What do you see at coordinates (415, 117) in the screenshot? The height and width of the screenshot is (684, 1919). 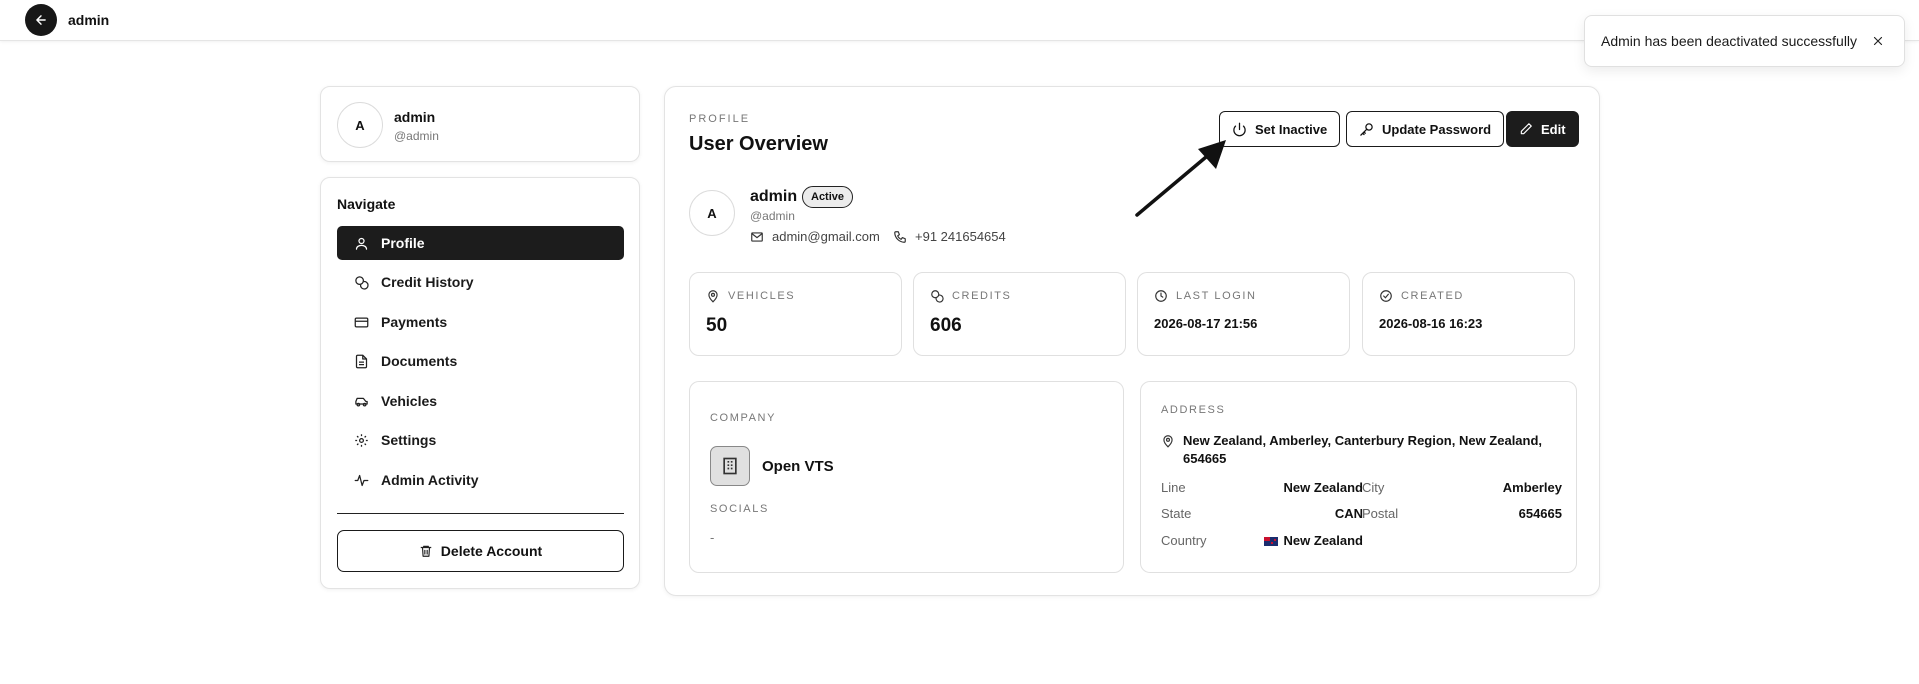 I see `user-name: admin` at bounding box center [415, 117].